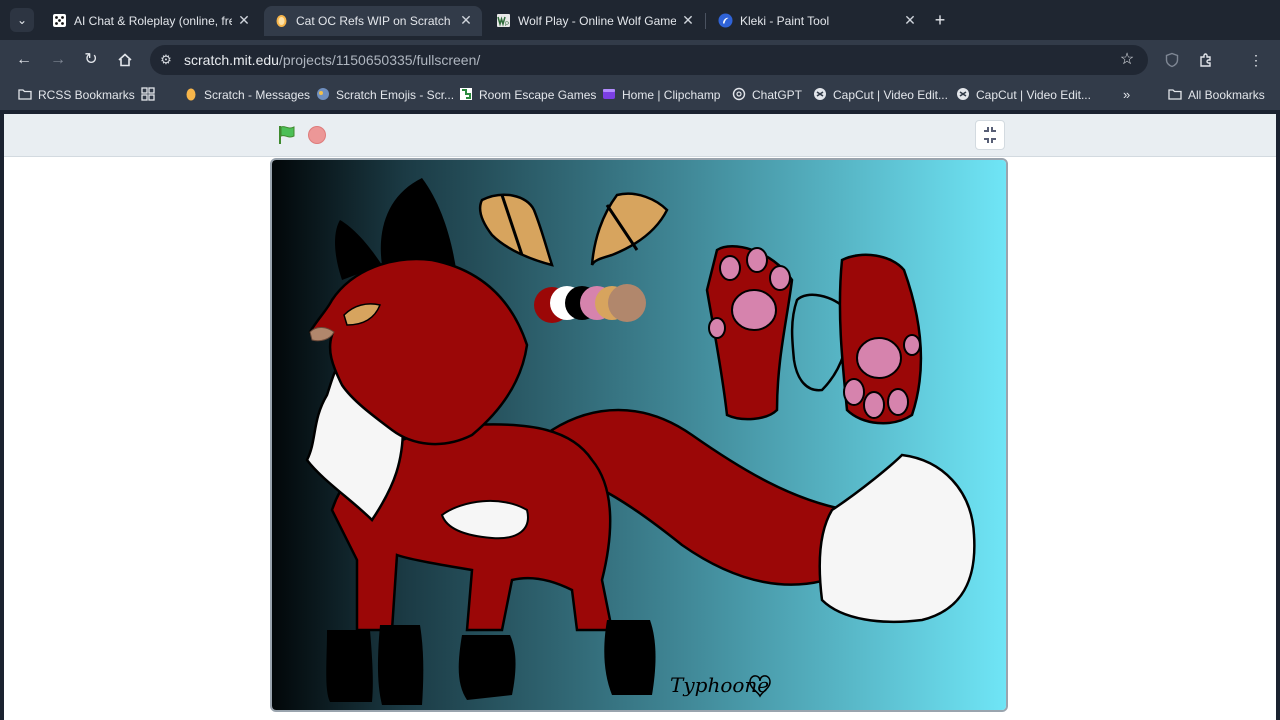  Describe the element at coordinates (59, 20) in the screenshot. I see `dice-icon` at that location.